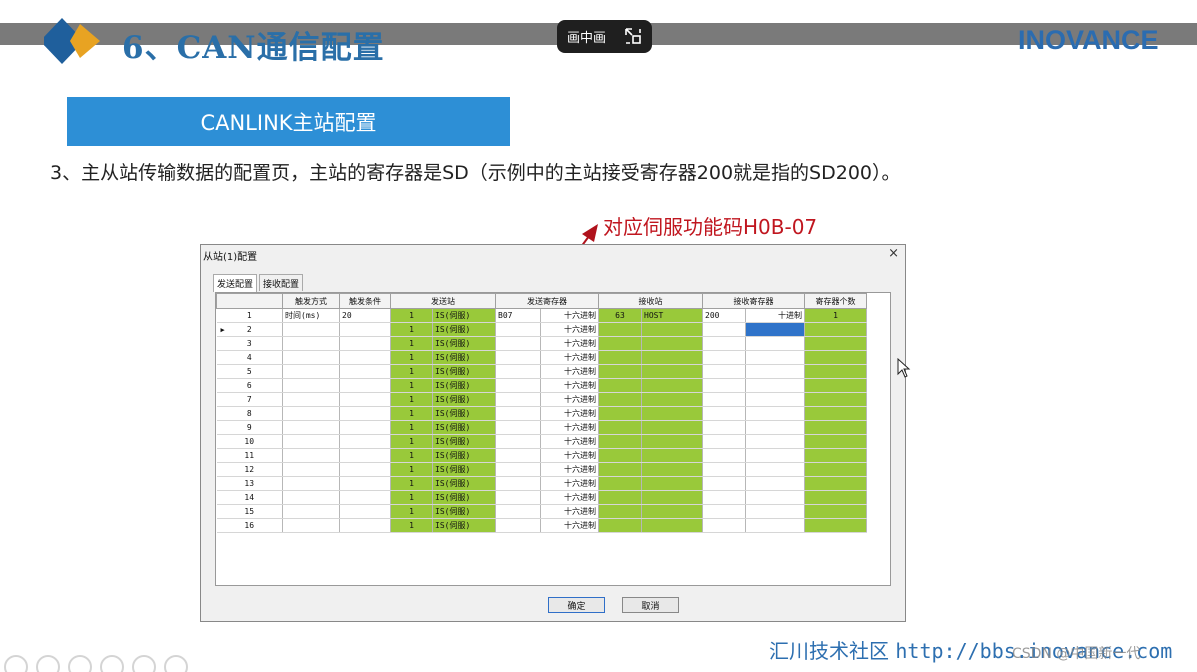 The width and height of the screenshot is (1197, 672). I want to click on table-row: 8 1 IS(伺服) 十六进制, so click(541, 413).